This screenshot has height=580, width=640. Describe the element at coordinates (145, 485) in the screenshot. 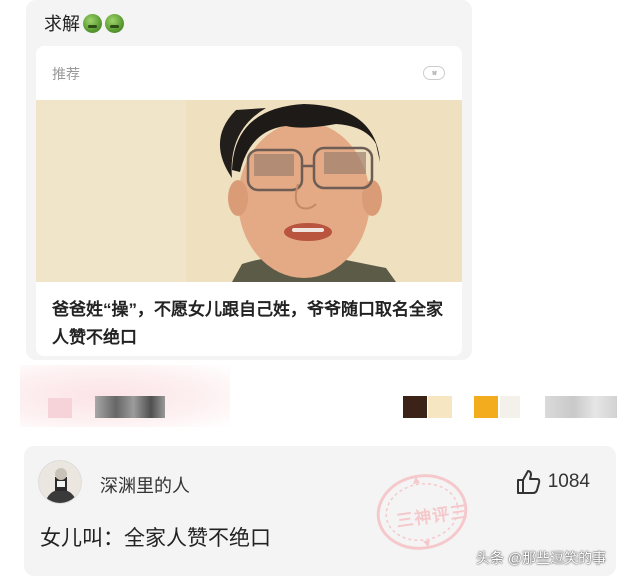

I see `username: 深渊里的人` at that location.